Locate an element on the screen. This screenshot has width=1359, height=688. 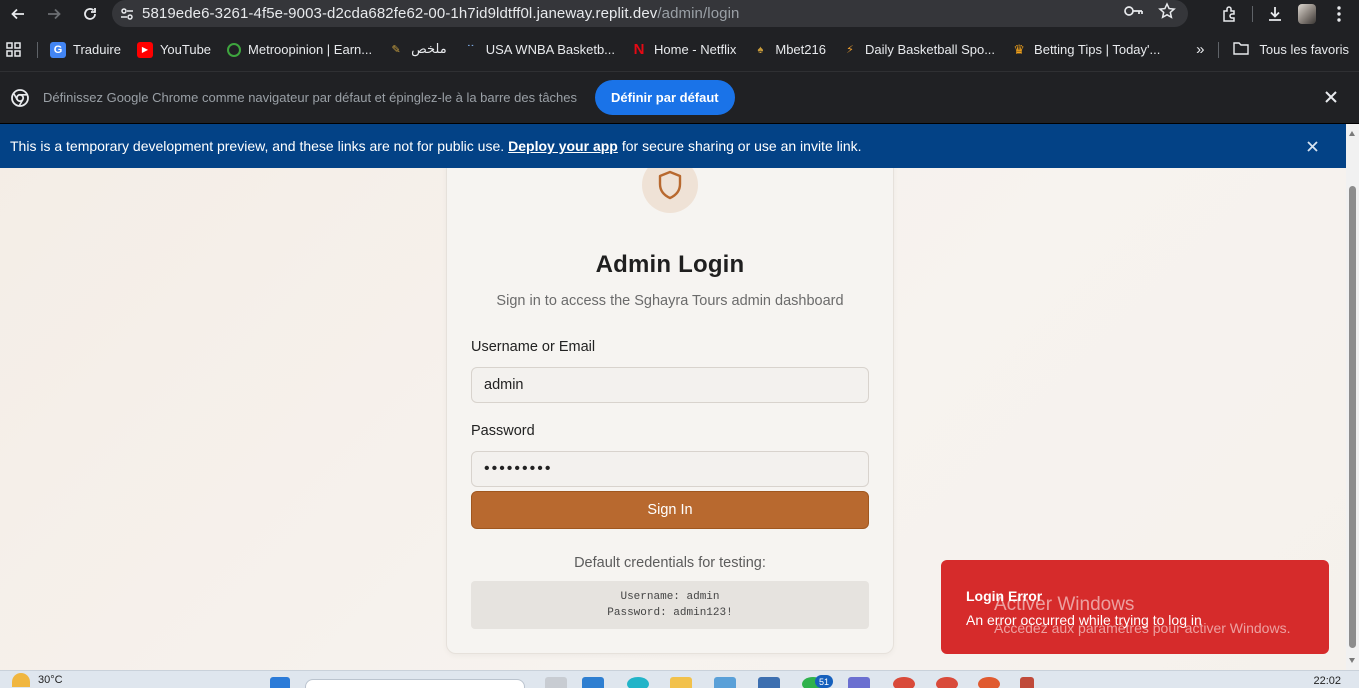
credentials-box: Username: admin Password: admin123! is located at coordinates (670, 605).